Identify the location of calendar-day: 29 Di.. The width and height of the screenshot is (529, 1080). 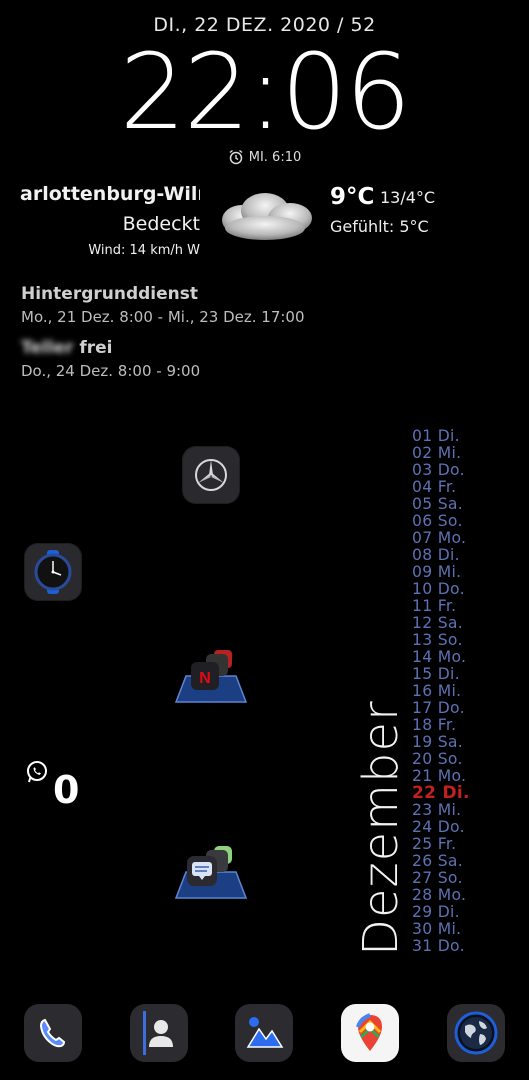
(447, 912).